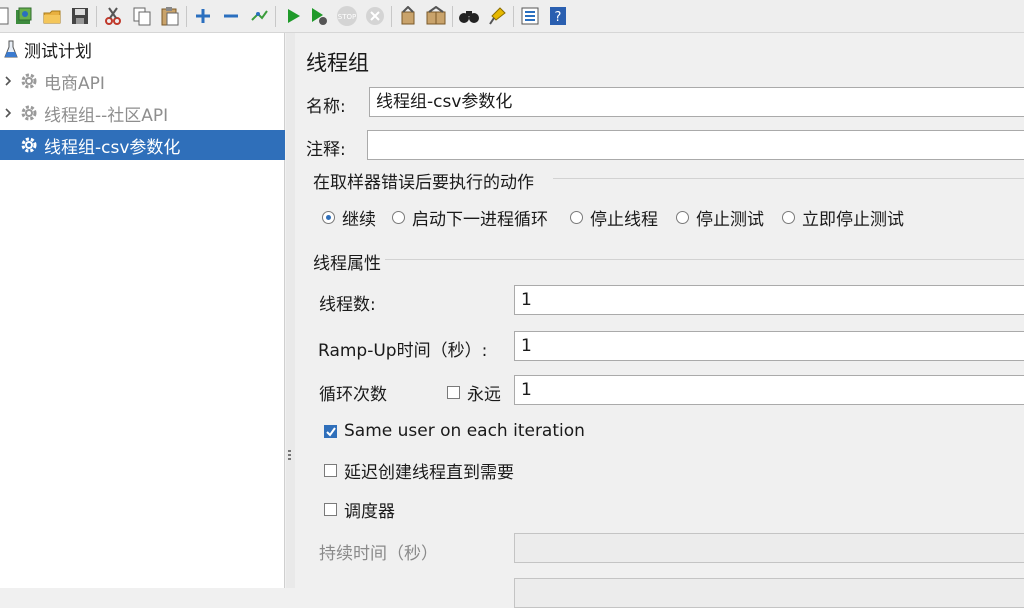 The image size is (1024, 608). What do you see at coordinates (696, 102) in the screenshot?
I see `name-field: 线程组-csv参数化` at bounding box center [696, 102].